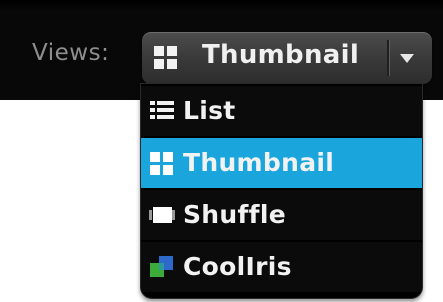 The width and height of the screenshot is (443, 302). I want to click on shuffle-icon, so click(162, 215).